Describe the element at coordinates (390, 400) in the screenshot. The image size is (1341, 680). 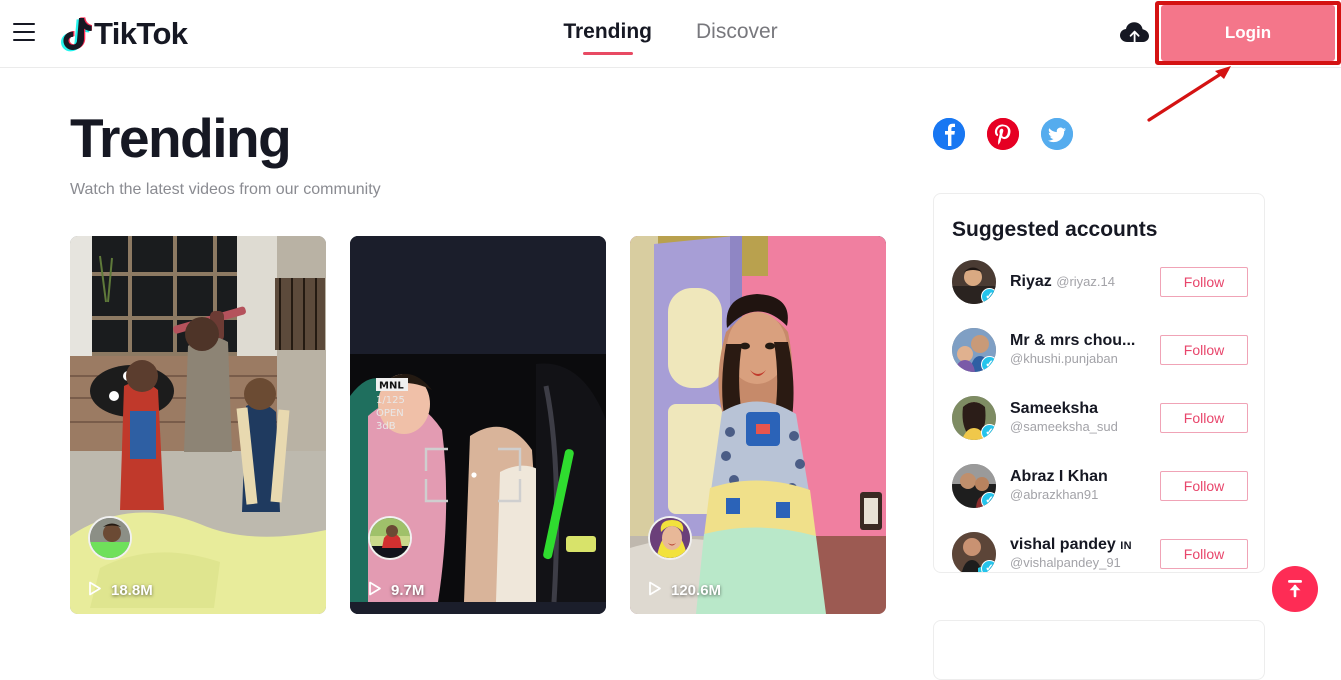
I see `svg-text: 1/125` at that location.